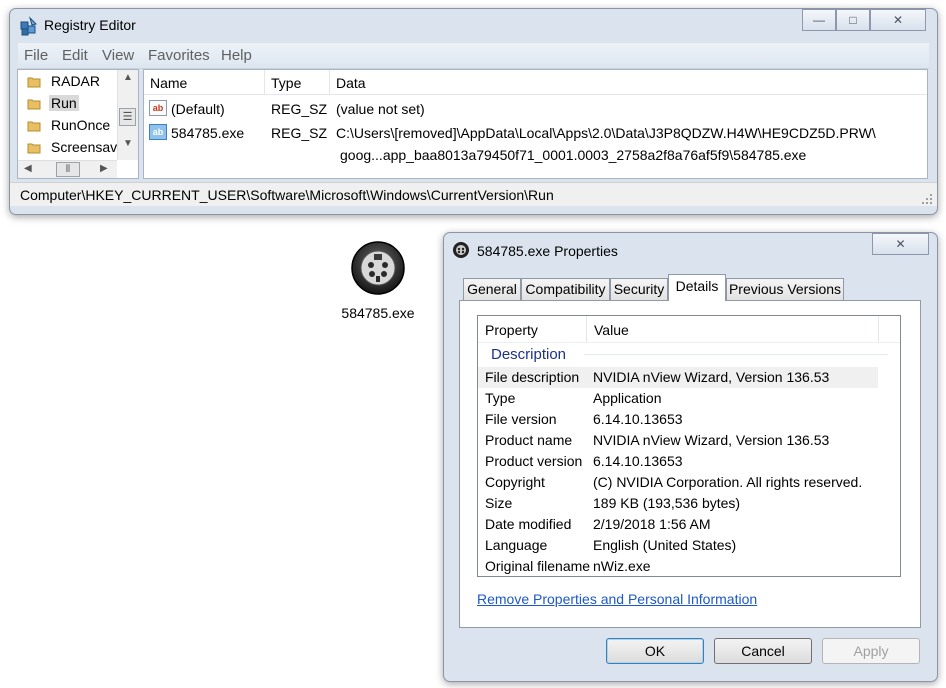 The height and width of the screenshot is (688, 946). What do you see at coordinates (528, 524) in the screenshot?
I see `property-name: Date modified` at bounding box center [528, 524].